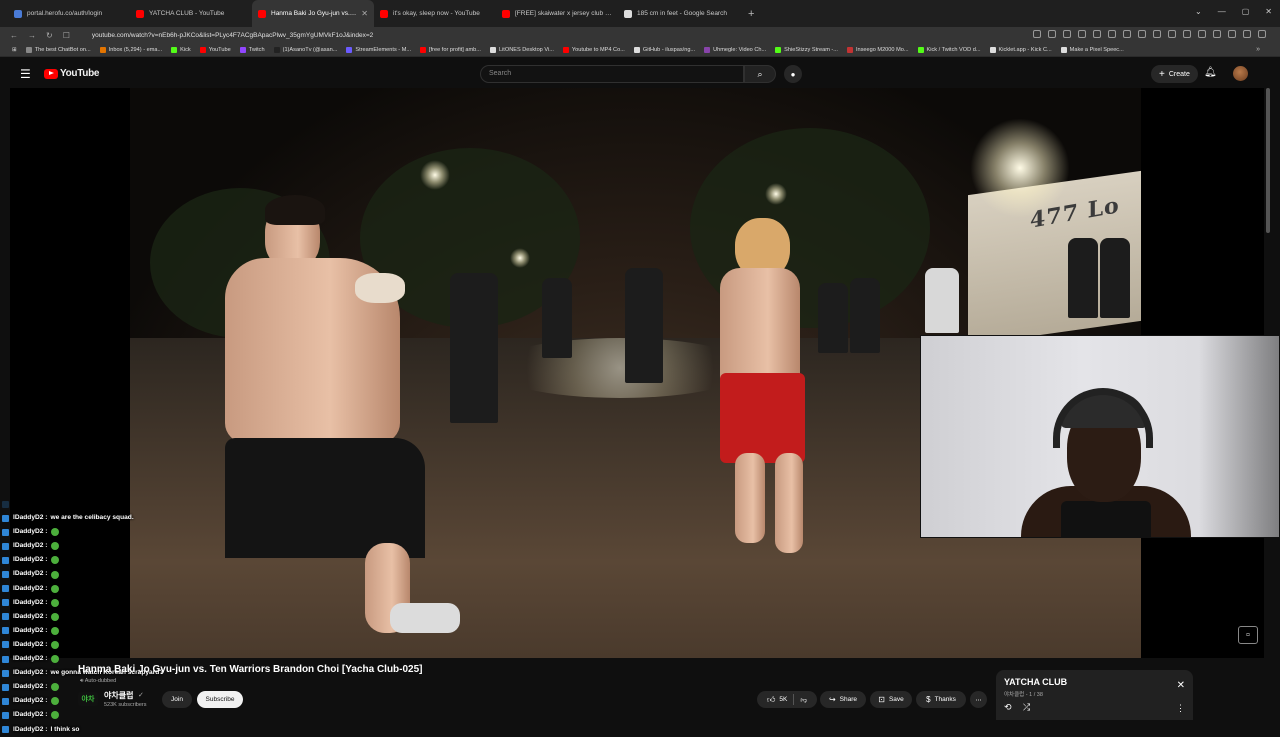 The width and height of the screenshot is (1280, 737). What do you see at coordinates (1240, 73) in the screenshot?
I see `user-avatar` at bounding box center [1240, 73].